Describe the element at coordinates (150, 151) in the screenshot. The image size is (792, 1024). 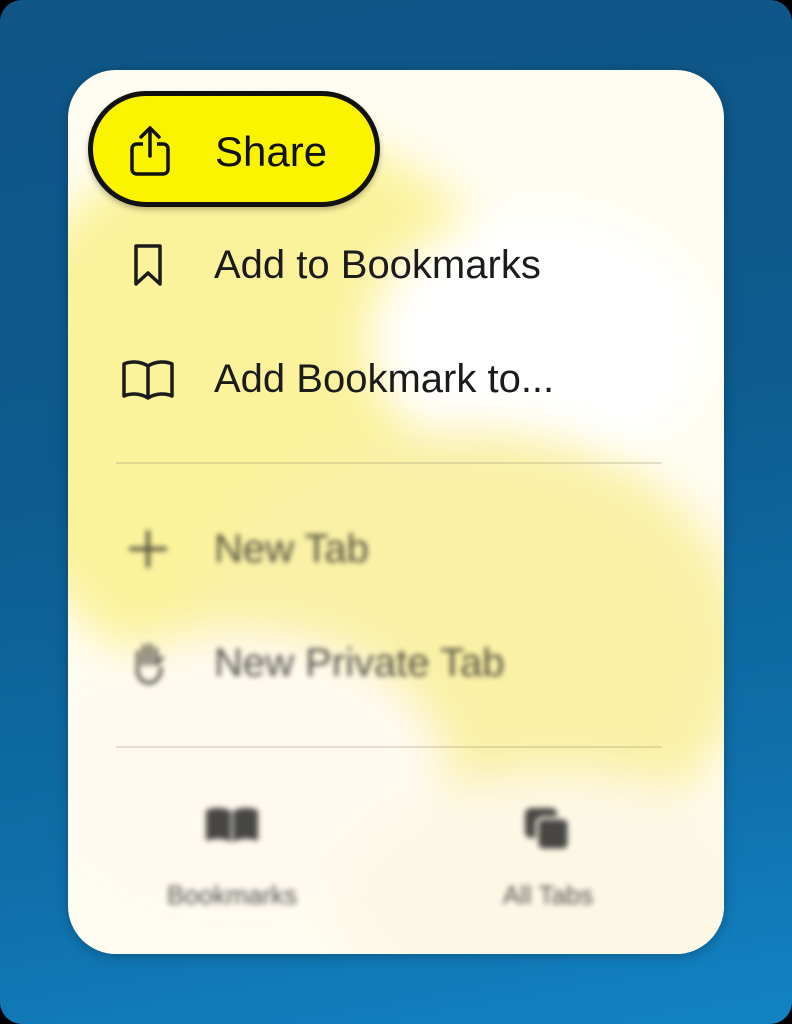
I see `share-icon` at that location.